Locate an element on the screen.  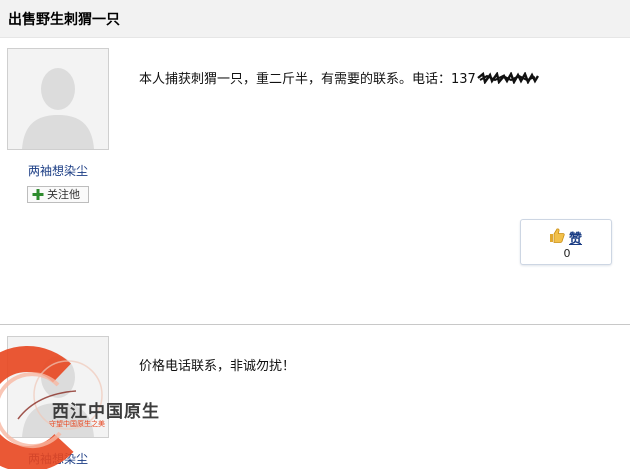
follow-button: 关注他 is located at coordinates (58, 194).